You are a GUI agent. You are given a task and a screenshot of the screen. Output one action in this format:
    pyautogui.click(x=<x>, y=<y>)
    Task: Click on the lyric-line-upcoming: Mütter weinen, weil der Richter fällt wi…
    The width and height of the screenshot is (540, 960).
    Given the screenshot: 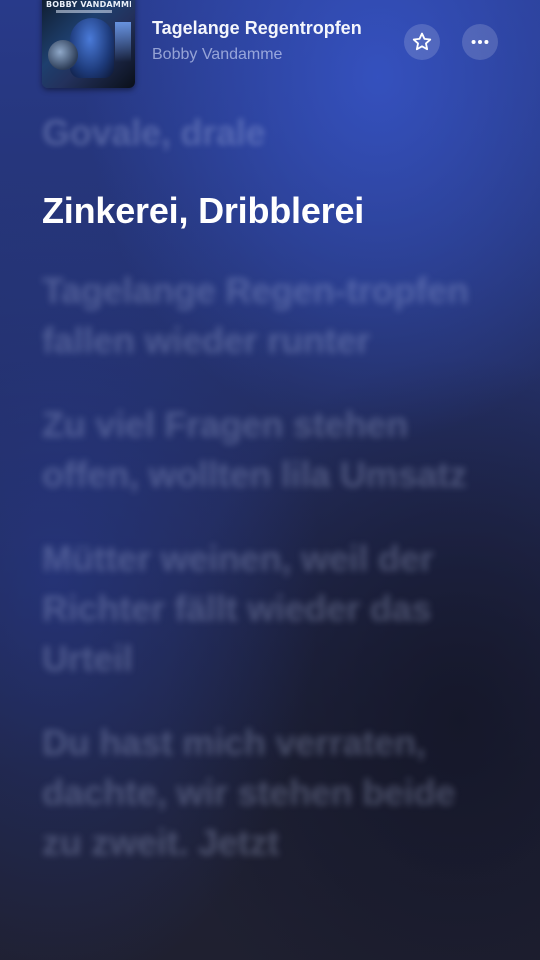 What is the action you would take?
    pyautogui.click(x=272, y=609)
    